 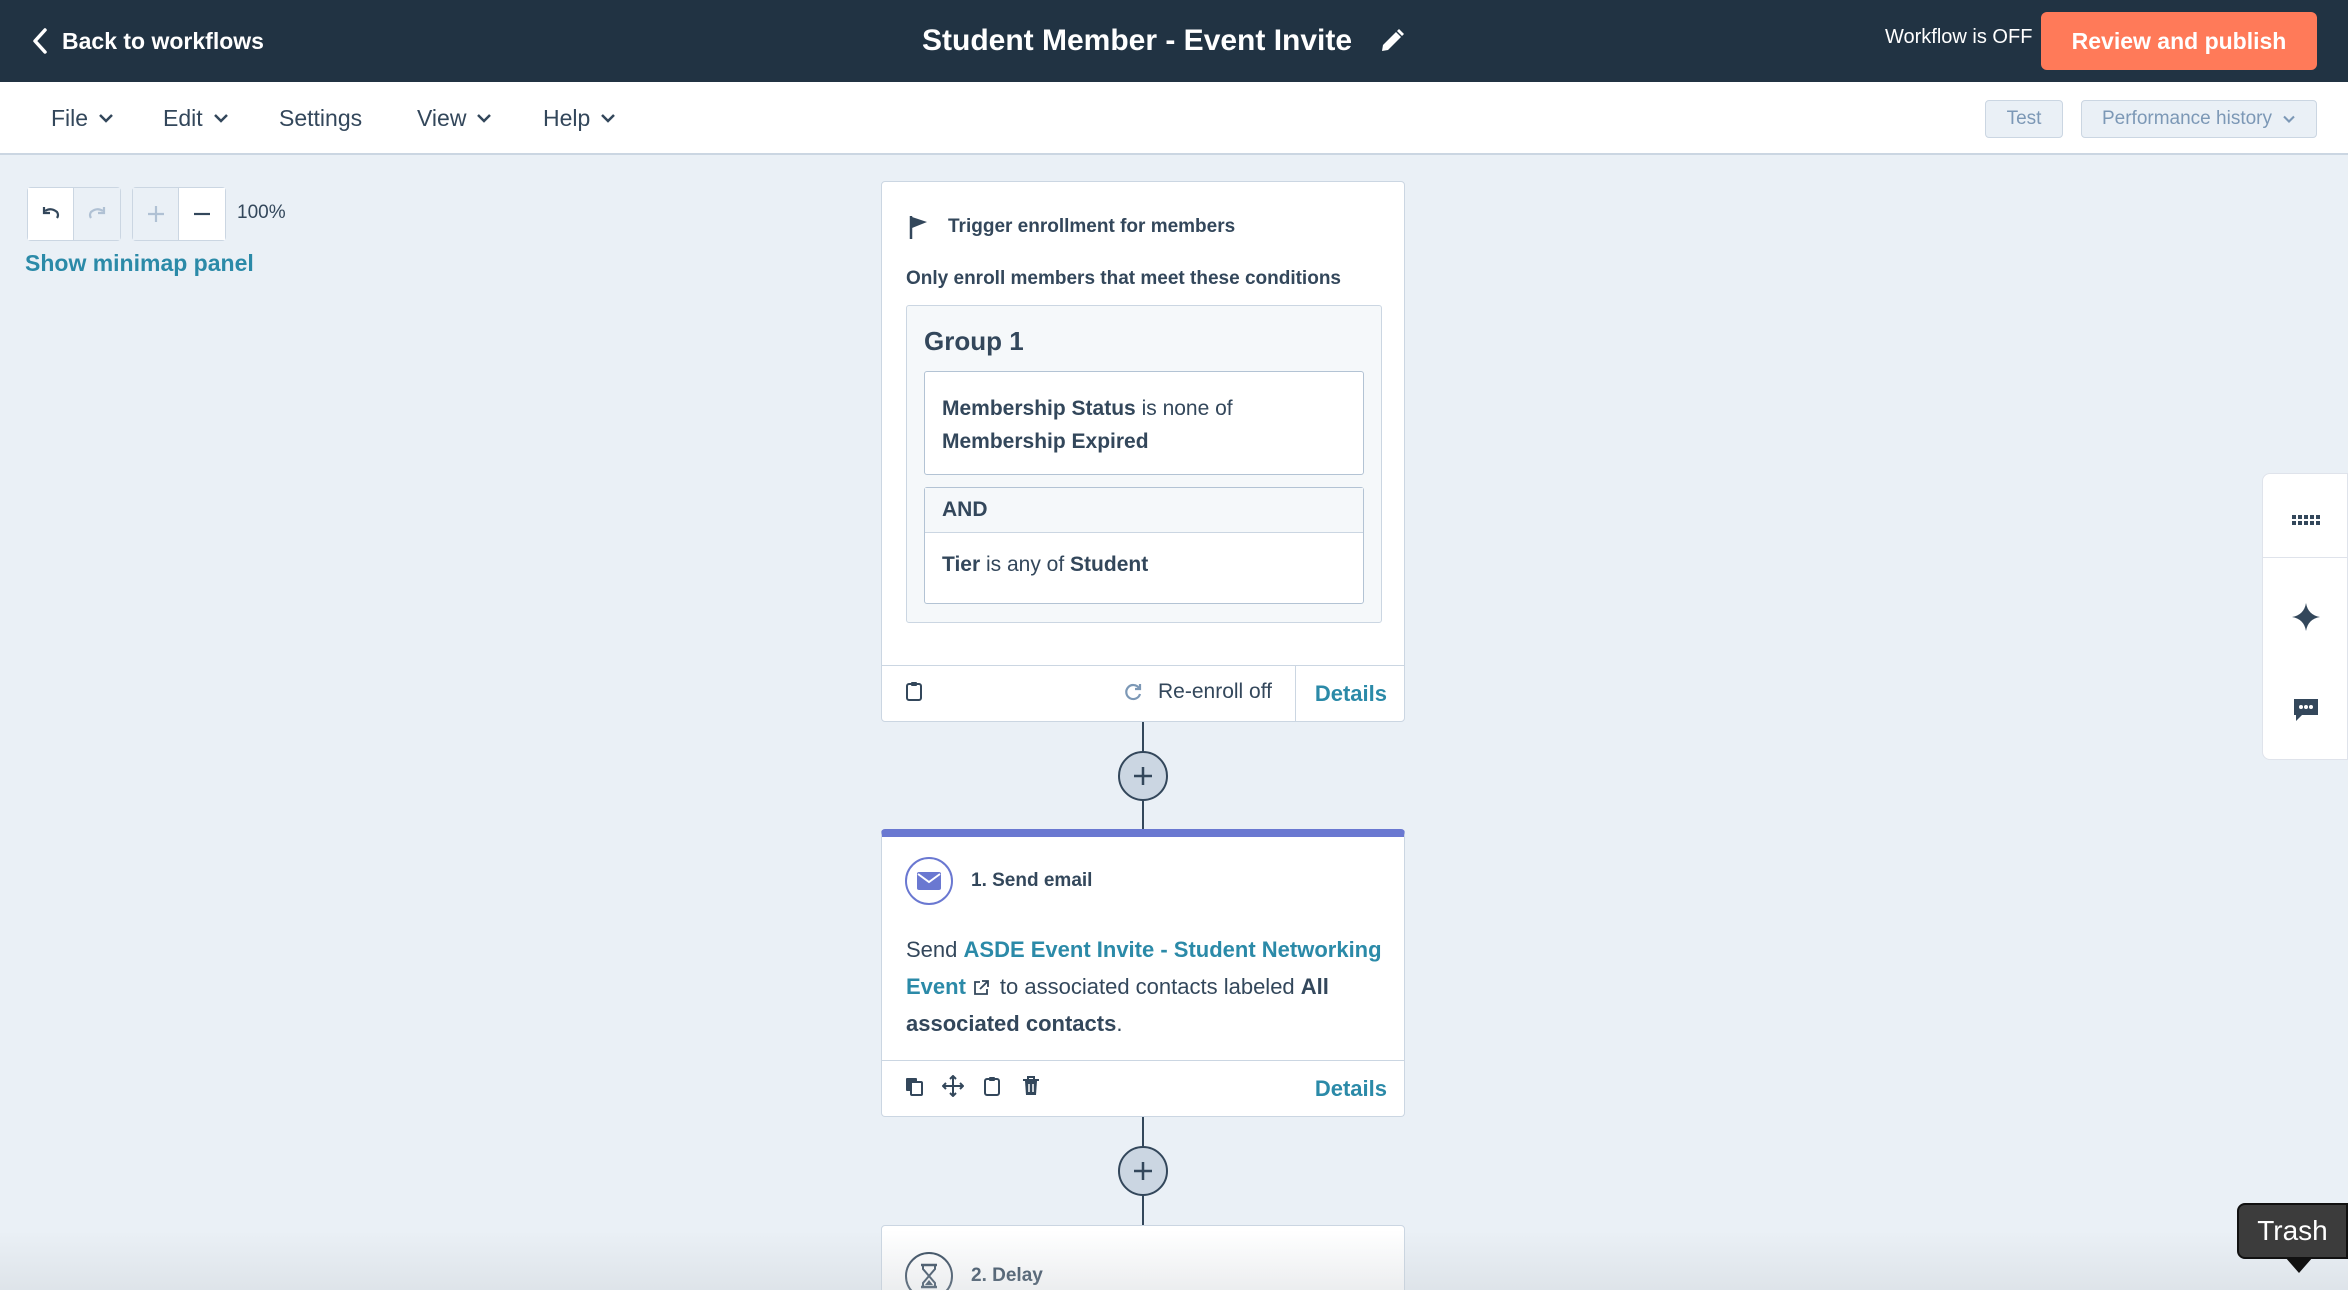 What do you see at coordinates (163, 40) in the screenshot?
I see `back-label: Back to workflows` at bounding box center [163, 40].